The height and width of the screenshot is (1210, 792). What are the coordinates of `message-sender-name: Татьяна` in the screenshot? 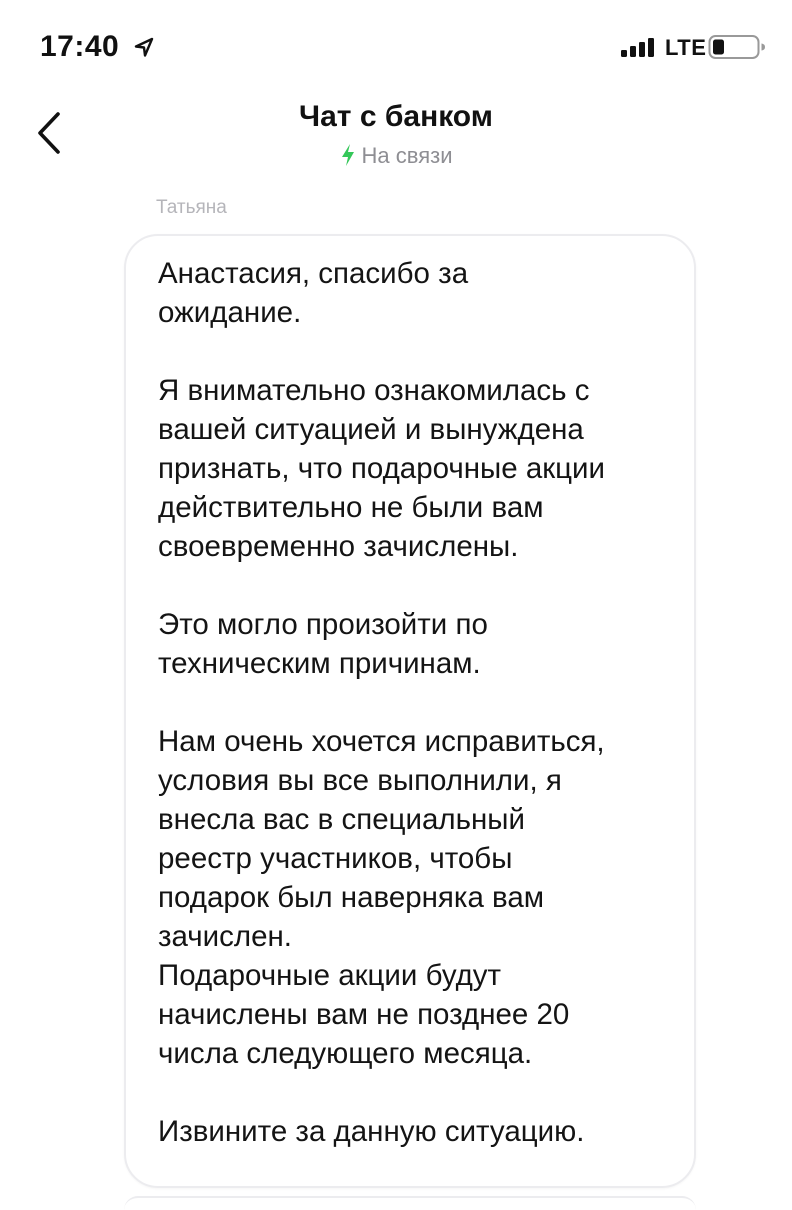 It's located at (191, 207).